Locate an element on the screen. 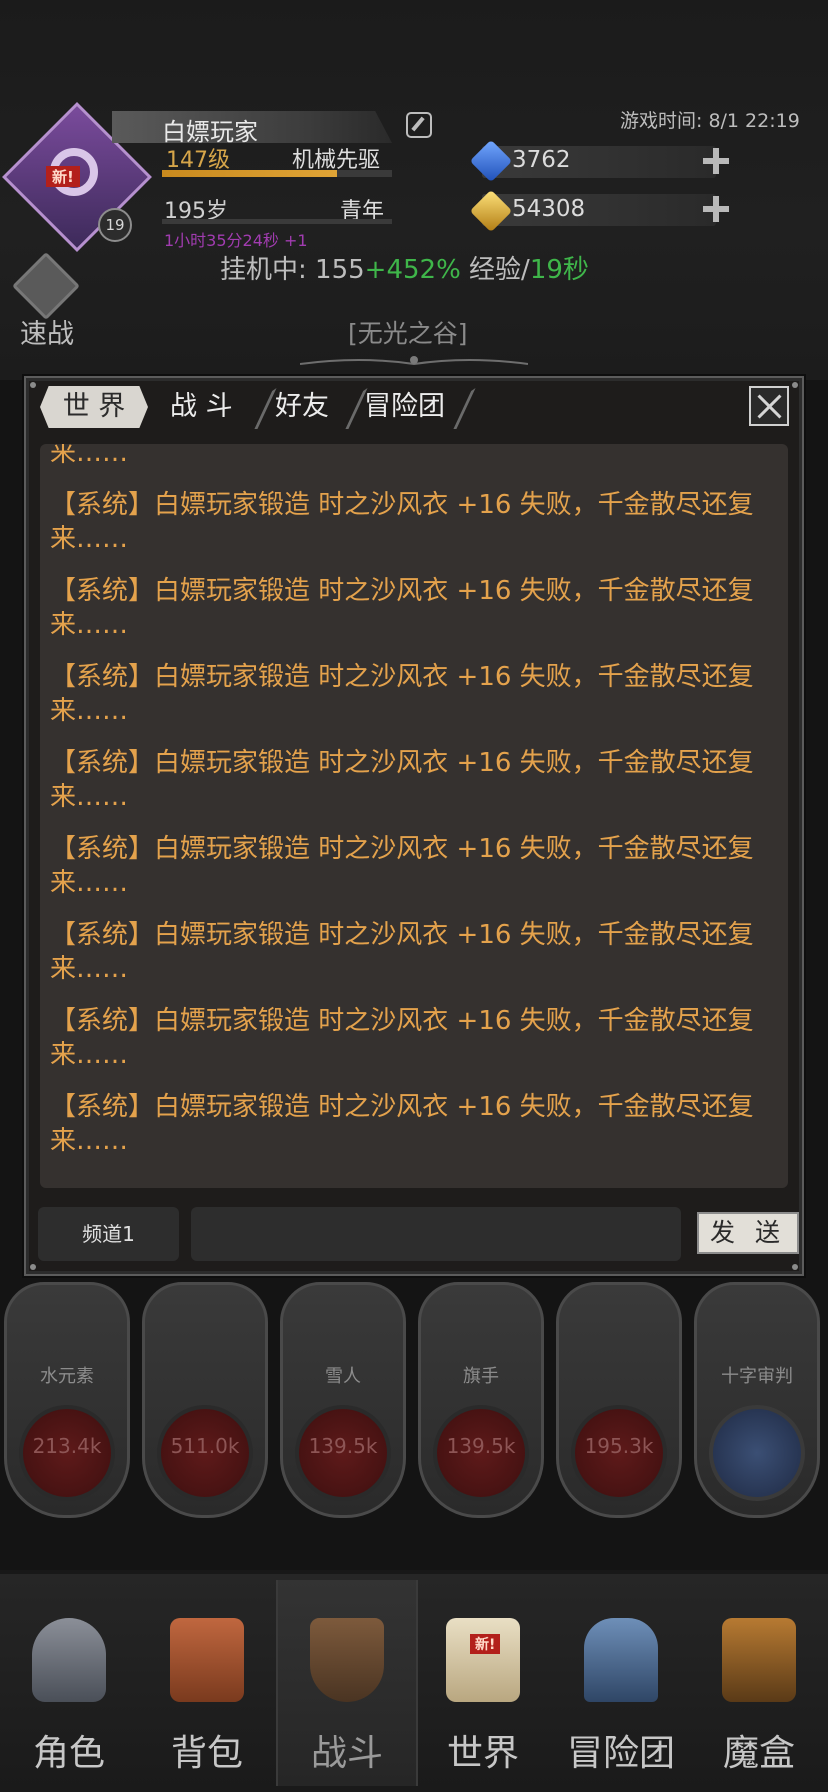  gold-amount: 54308 is located at coordinates (549, 209).